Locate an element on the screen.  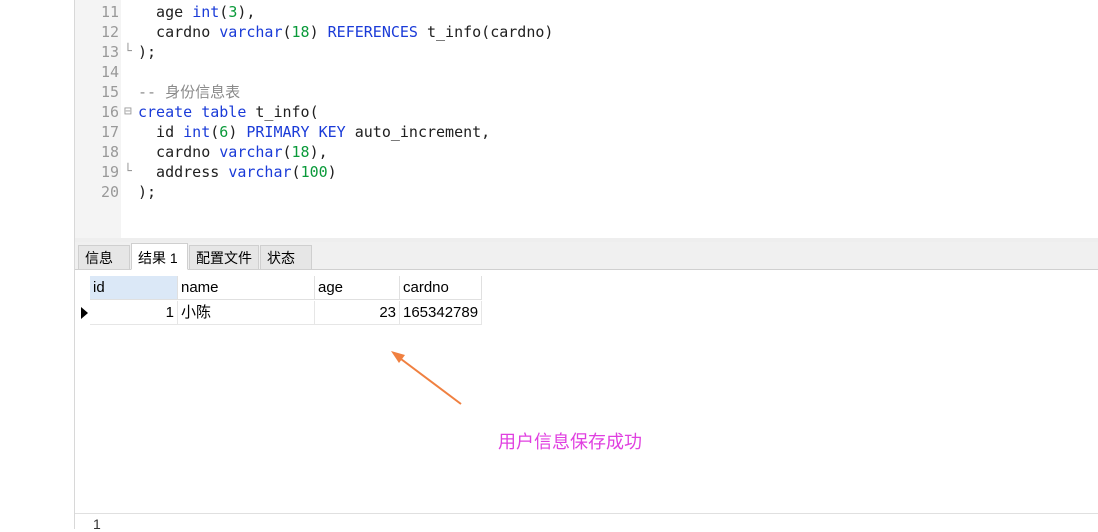
code-token: 3 is located at coordinates (233, 12).